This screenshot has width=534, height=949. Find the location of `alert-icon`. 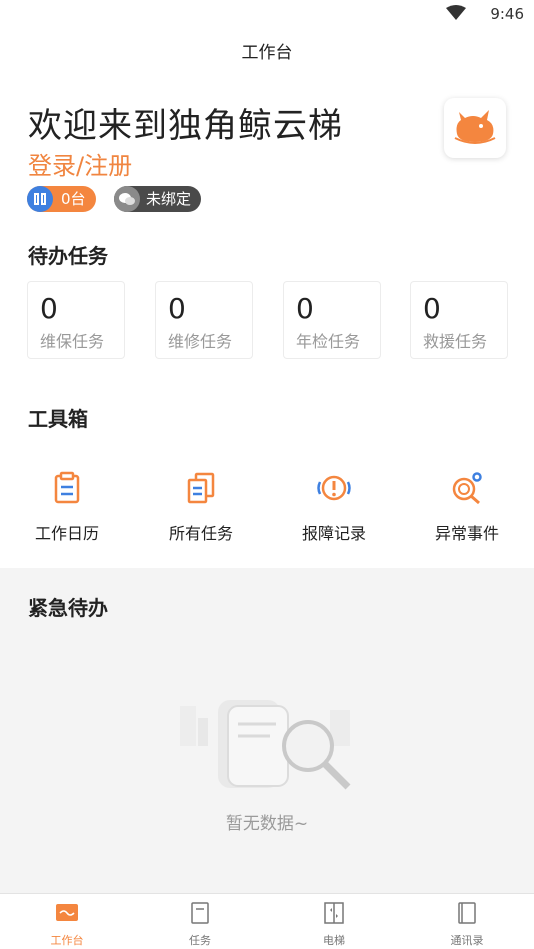

alert-icon is located at coordinates (334, 488).